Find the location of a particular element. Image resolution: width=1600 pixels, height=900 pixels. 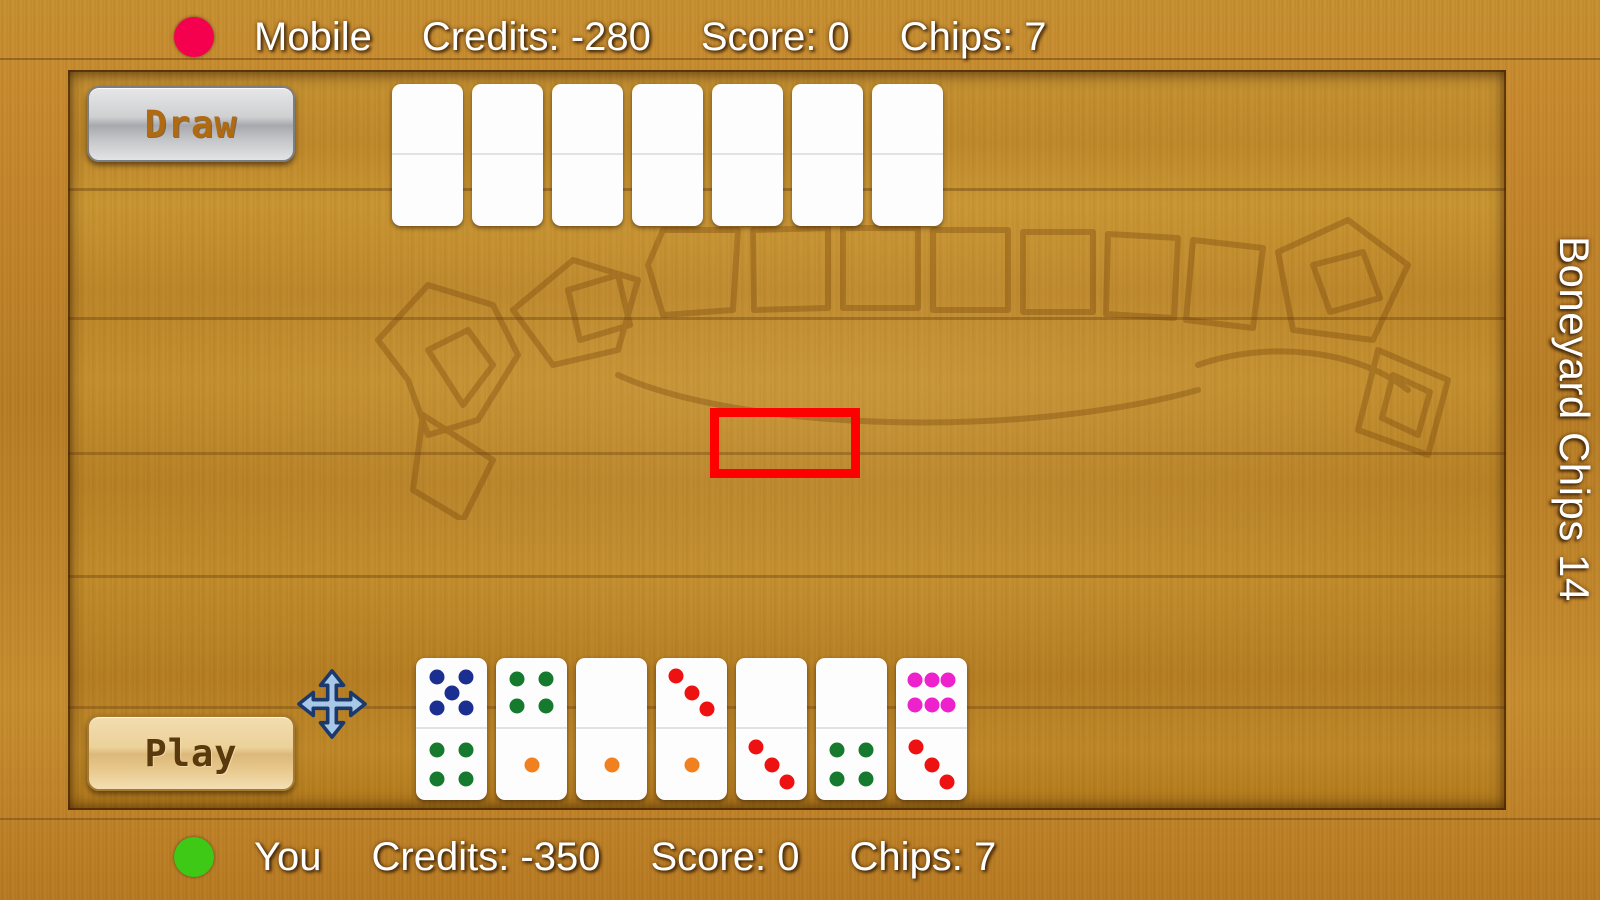

player-credits: Credits: -350 is located at coordinates (486, 856).